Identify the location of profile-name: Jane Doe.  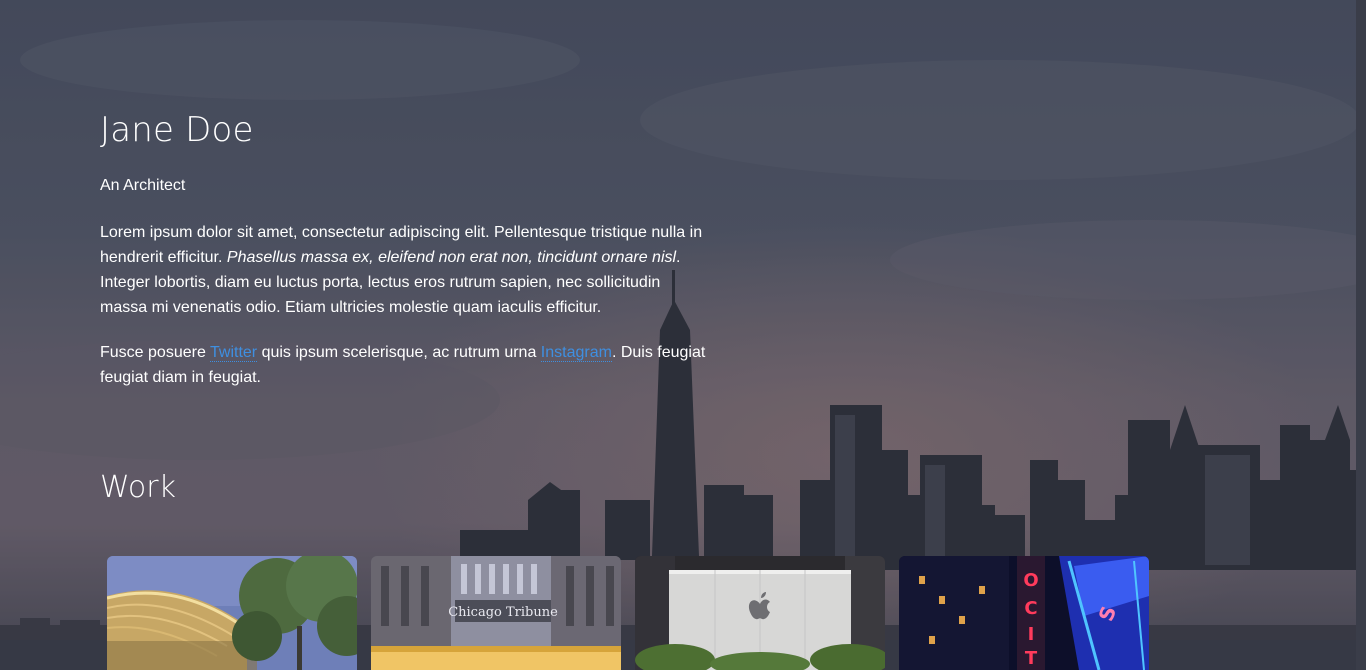
(177, 130).